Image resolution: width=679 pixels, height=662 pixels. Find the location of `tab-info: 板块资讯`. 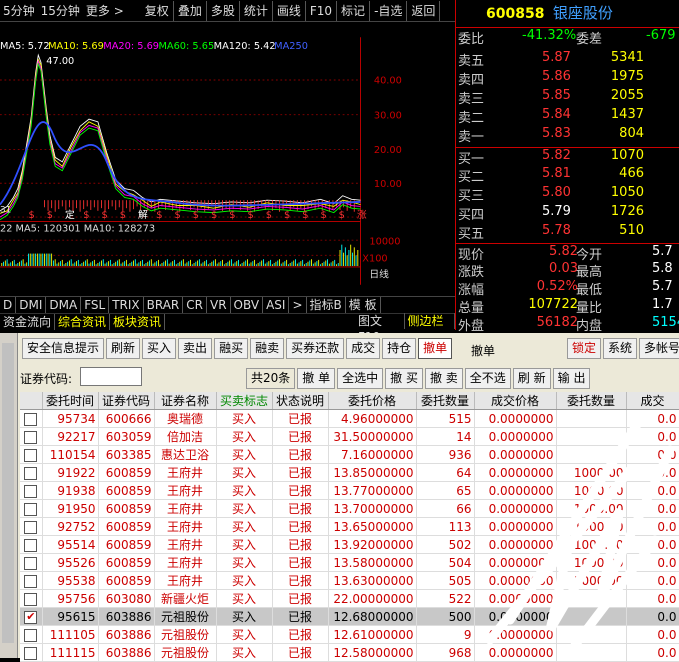

tab-info: 板块资讯 is located at coordinates (138, 322).